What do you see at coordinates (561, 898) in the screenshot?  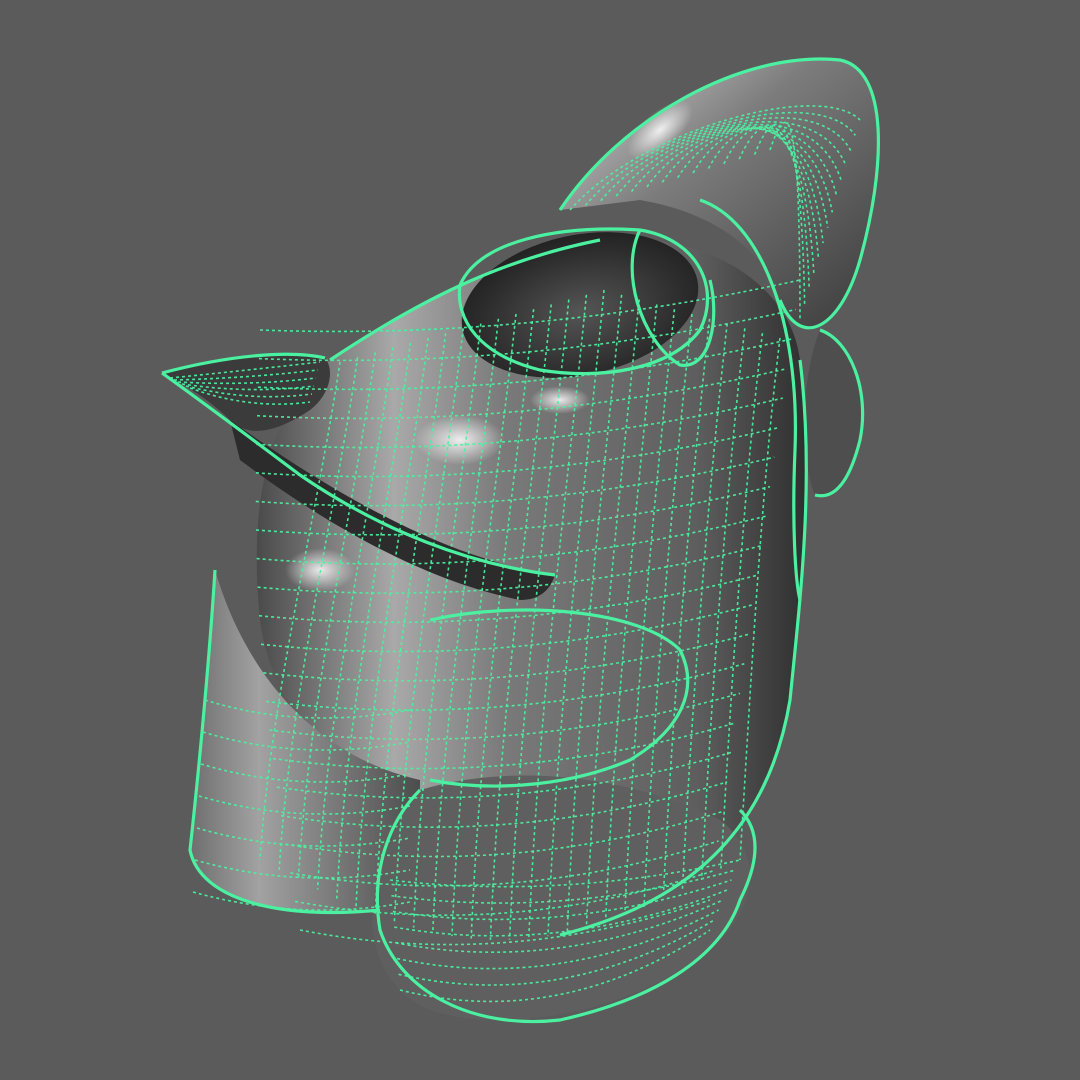 I see `mesh-base` at bounding box center [561, 898].